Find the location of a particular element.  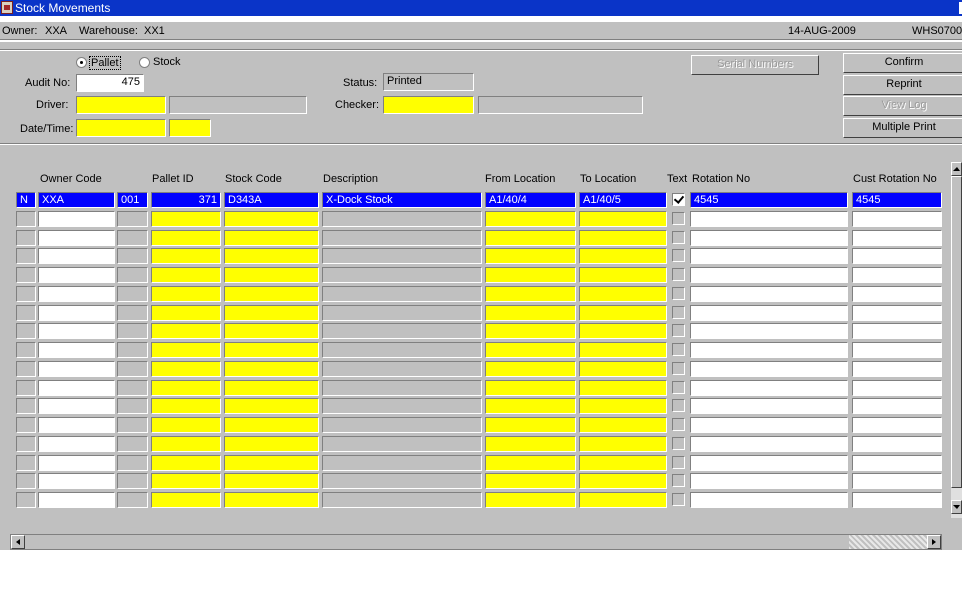

confirm-button: Confirm is located at coordinates (902, 63).